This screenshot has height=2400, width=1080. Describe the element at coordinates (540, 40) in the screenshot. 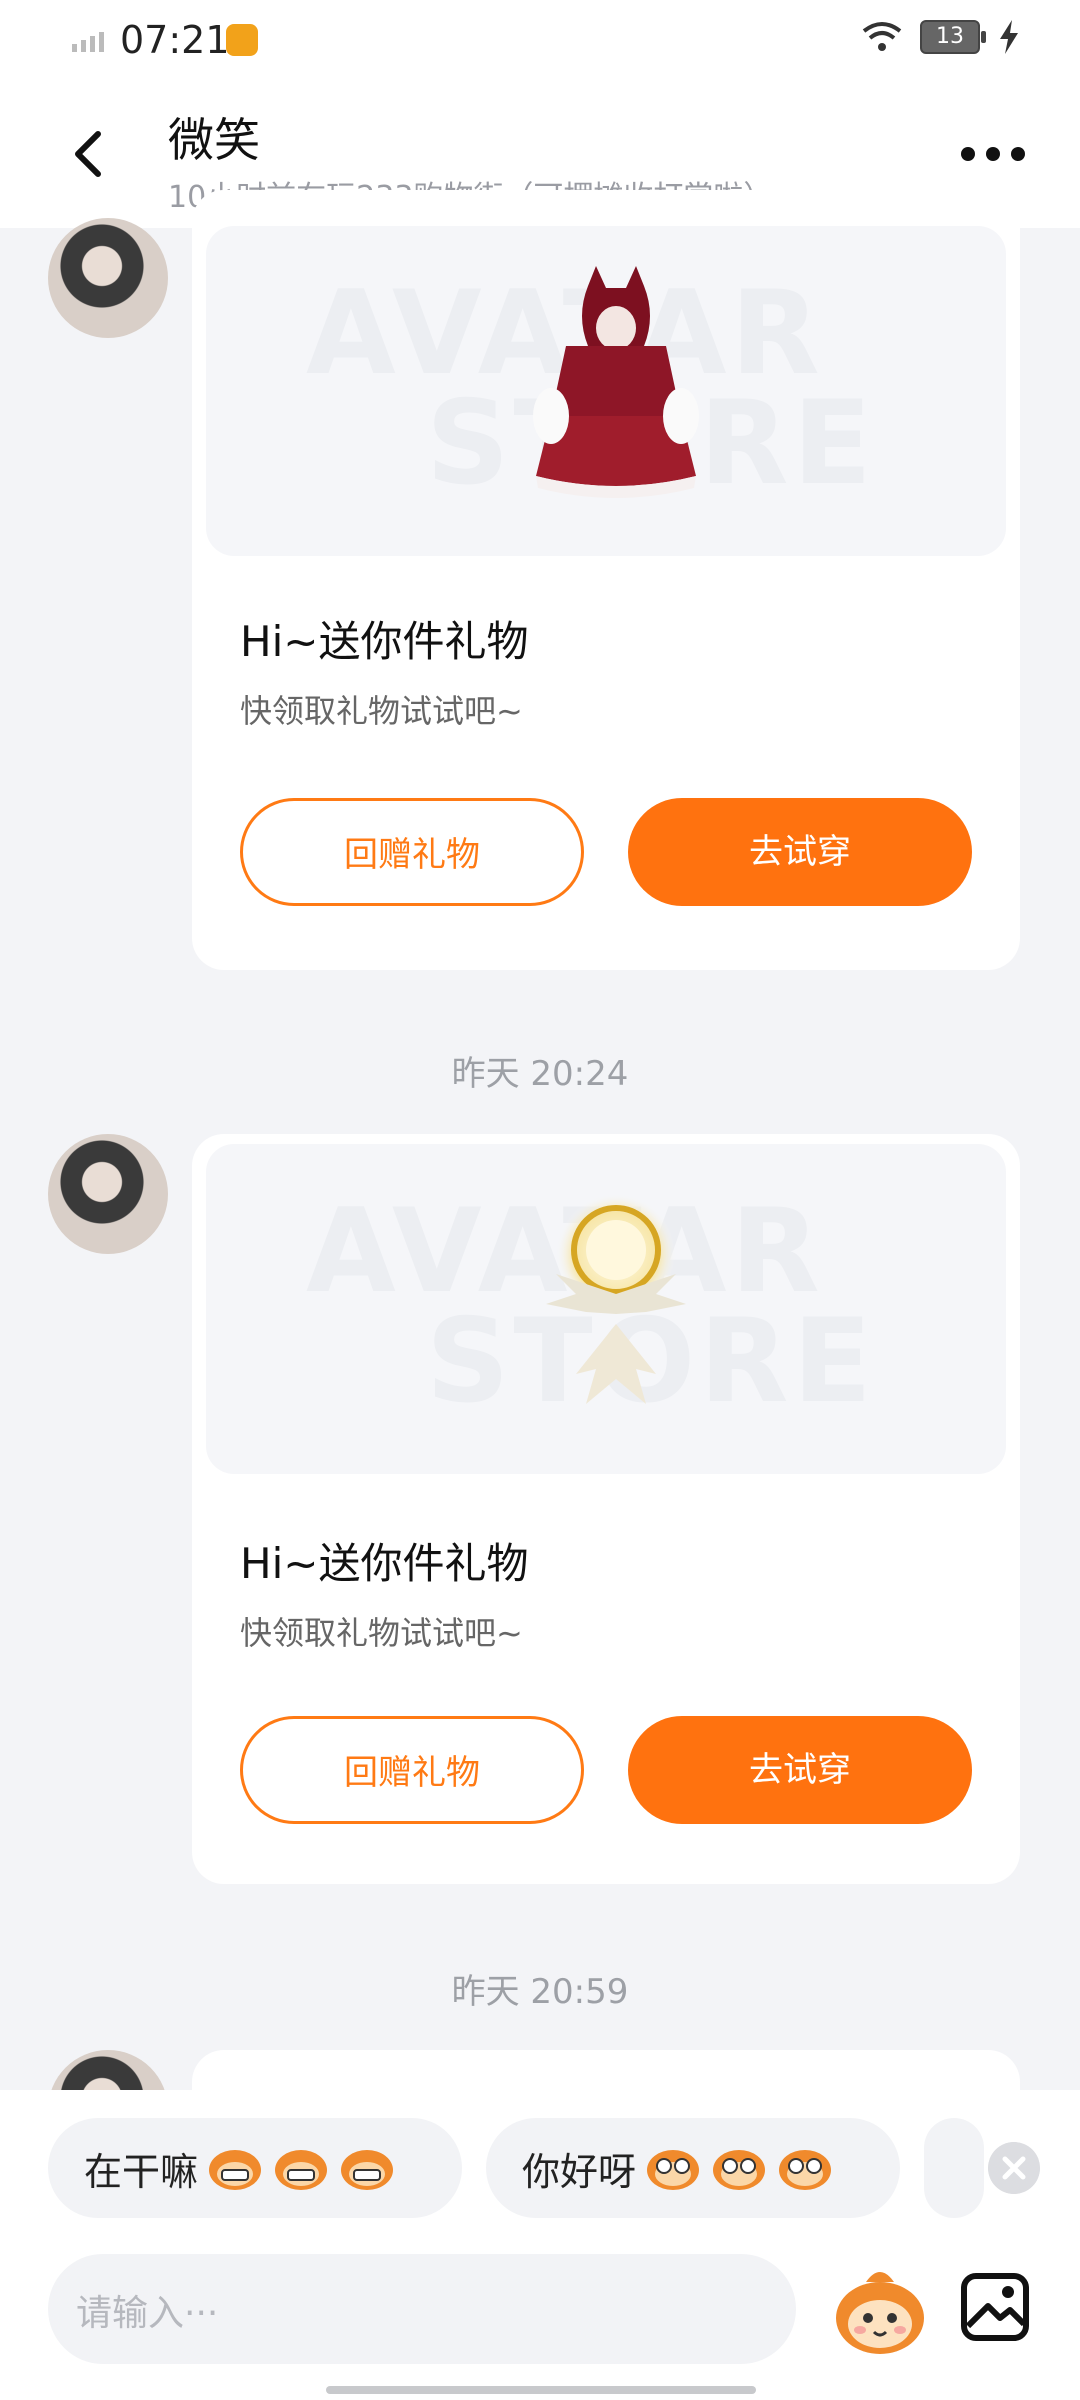

I see `status-bar: 07:21 13` at that location.